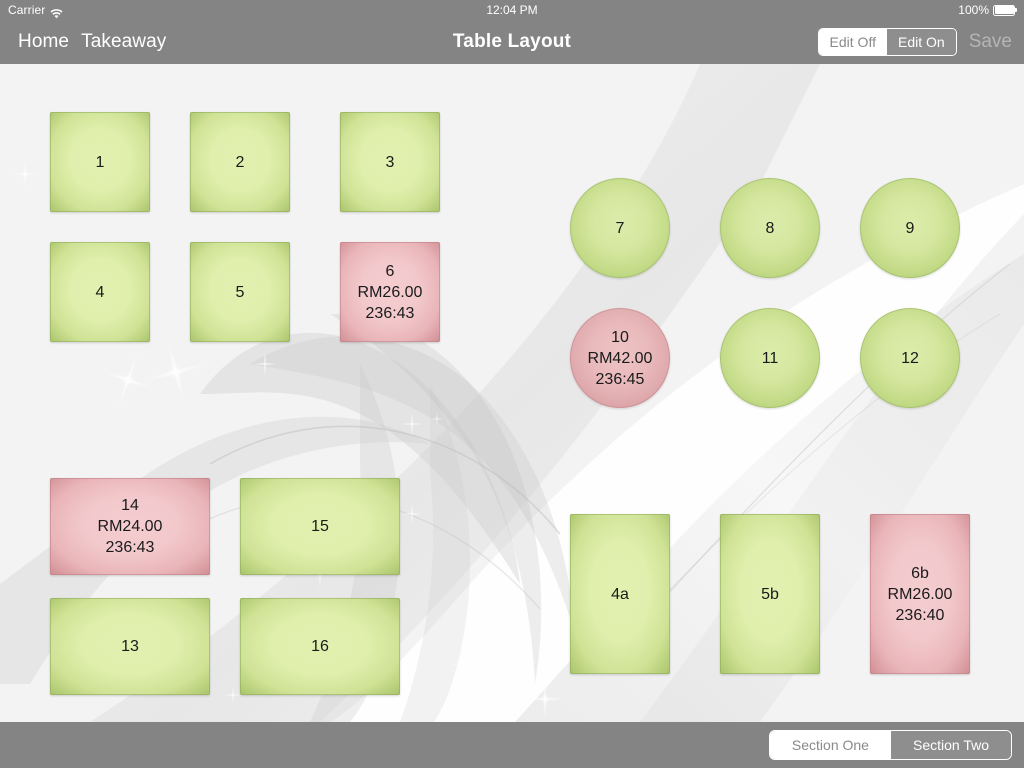  I want to click on table-label: 7, so click(620, 228).